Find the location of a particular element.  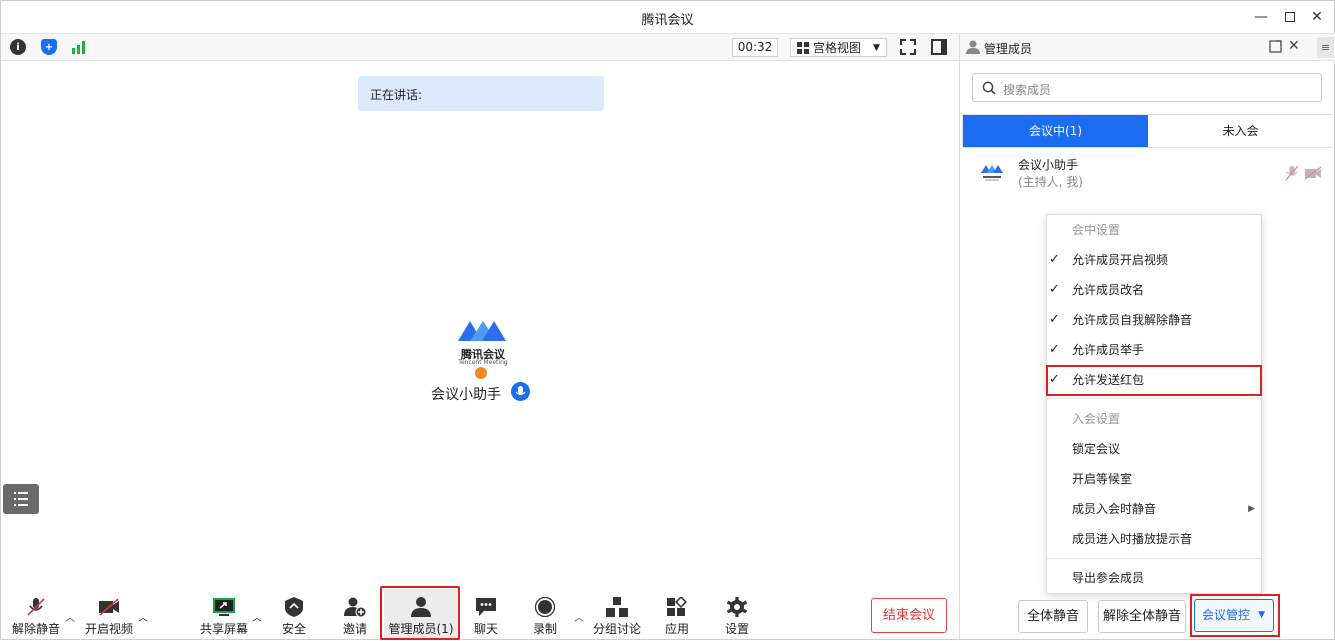

speaking-indicator: 正在讲话: is located at coordinates (481, 93).